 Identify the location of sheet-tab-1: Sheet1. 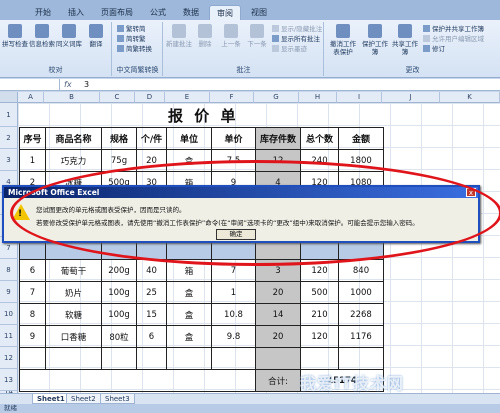
(51, 399).